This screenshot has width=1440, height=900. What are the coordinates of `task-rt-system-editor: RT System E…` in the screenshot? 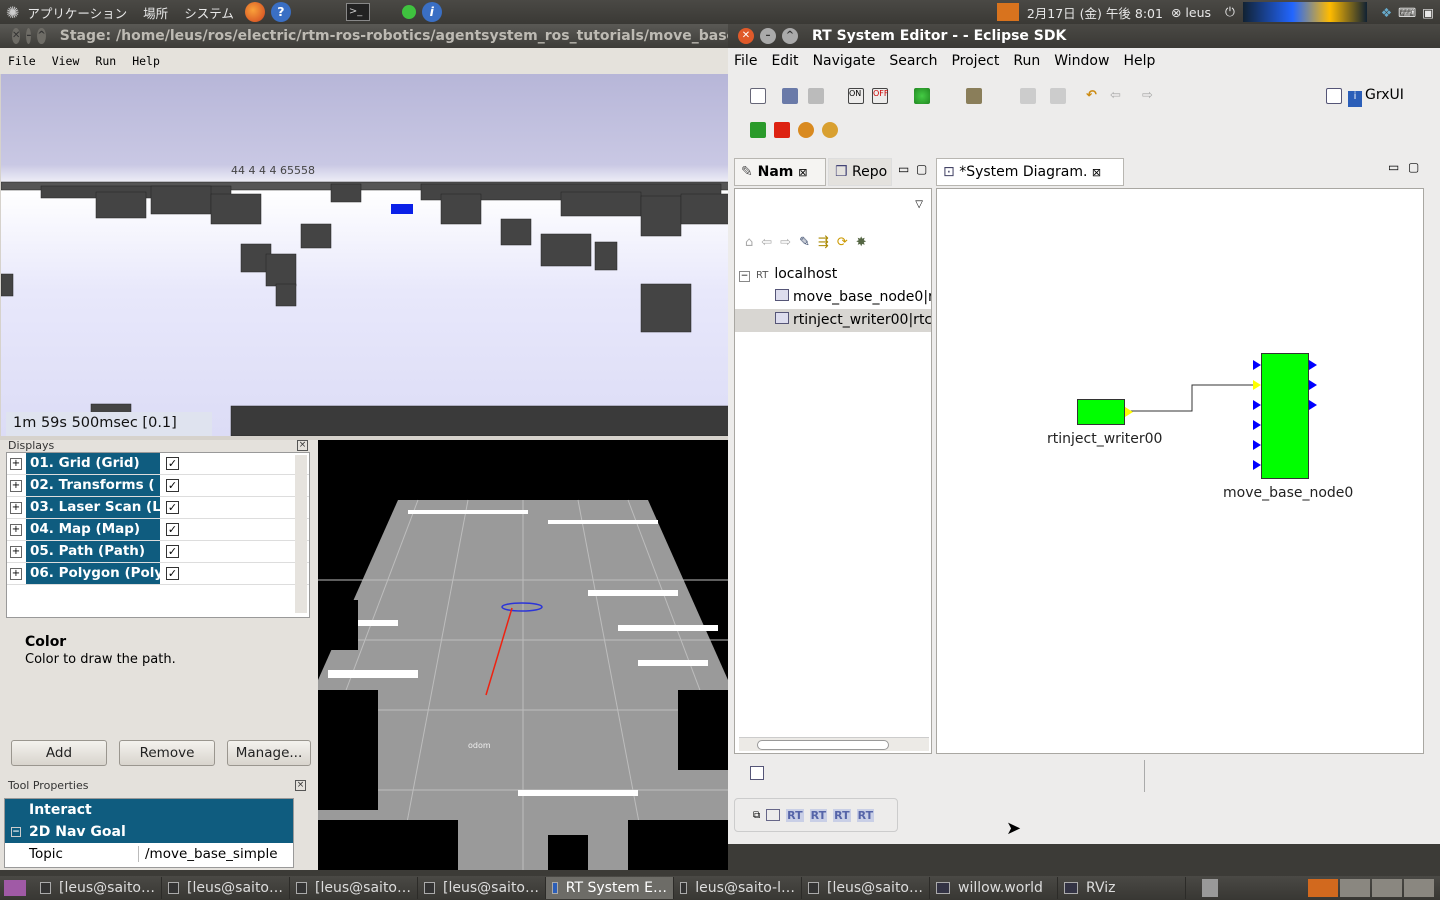 It's located at (610, 888).